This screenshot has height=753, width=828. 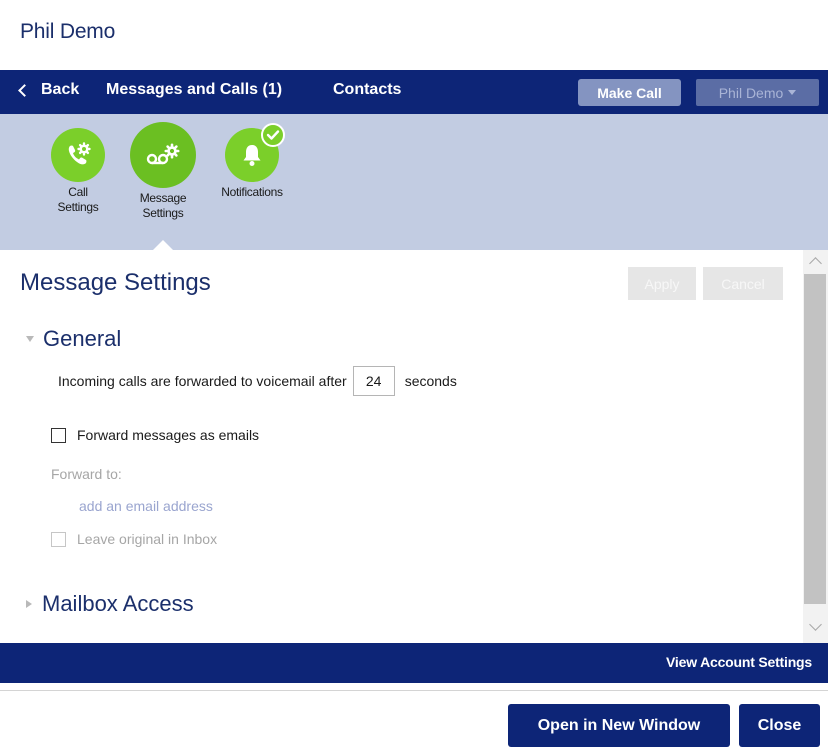 What do you see at coordinates (58, 539) in the screenshot?
I see `leave-original-checkbox` at bounding box center [58, 539].